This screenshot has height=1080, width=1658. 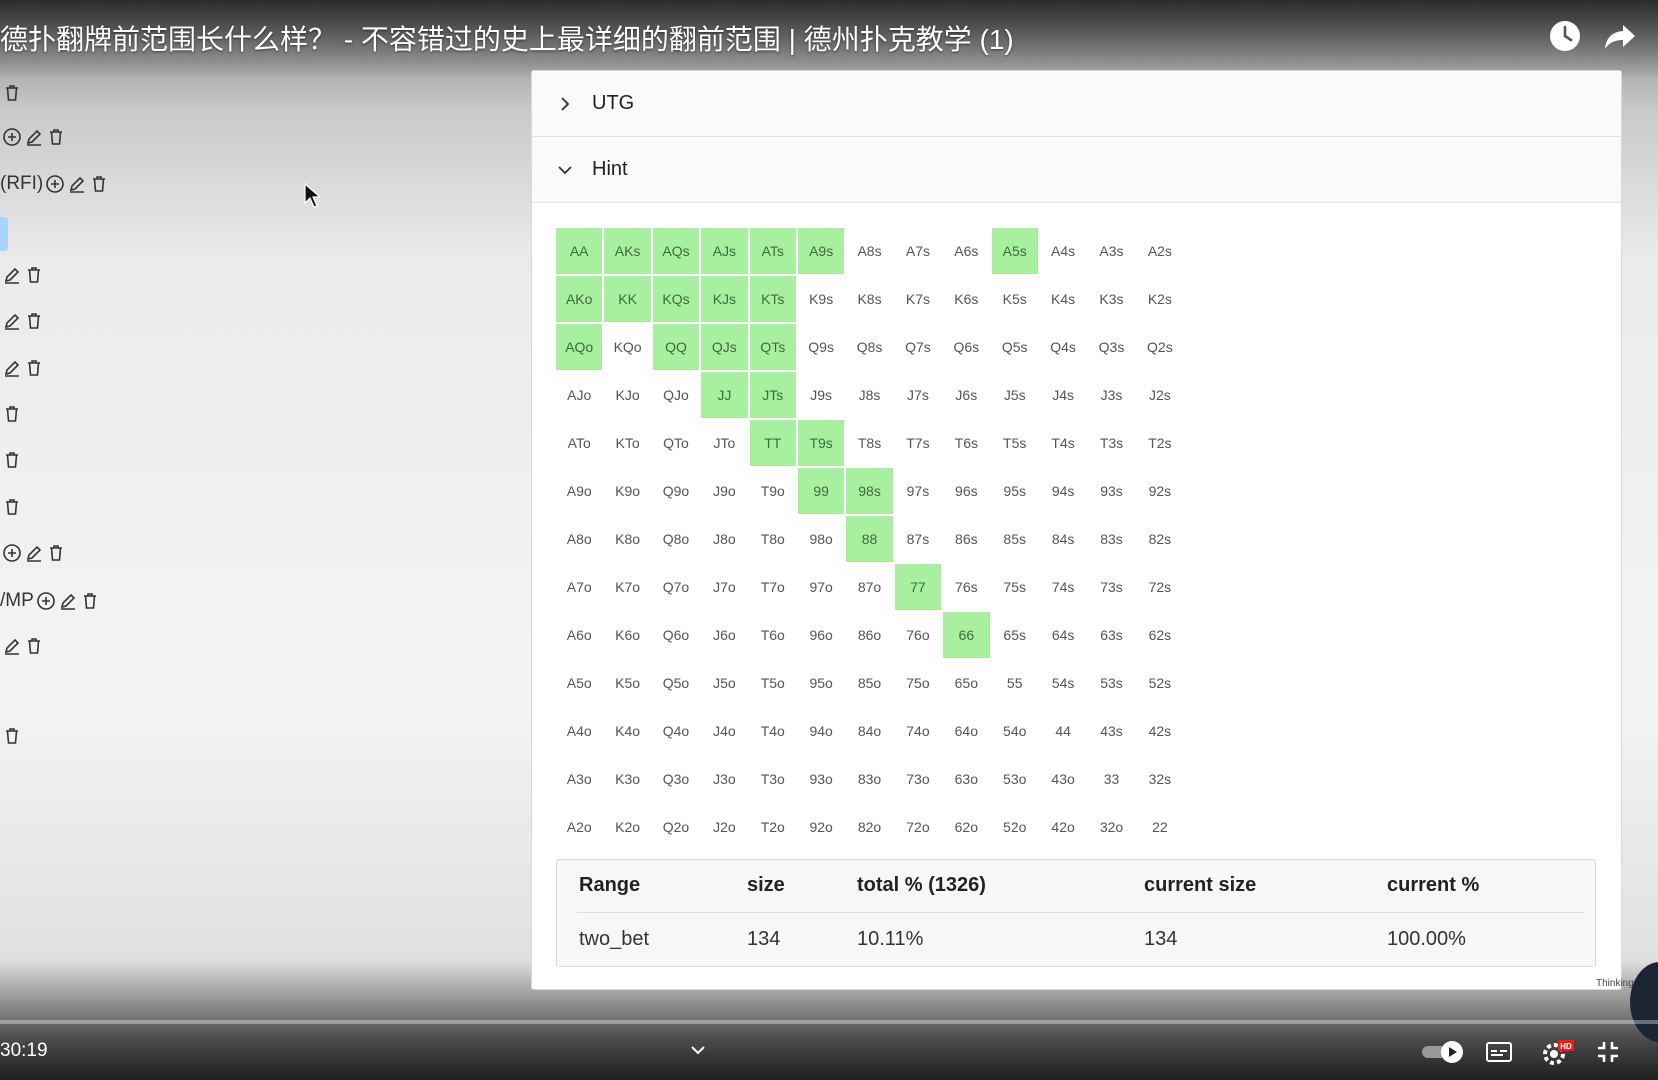 I want to click on hand-cell: A3s, so click(x=1111, y=251).